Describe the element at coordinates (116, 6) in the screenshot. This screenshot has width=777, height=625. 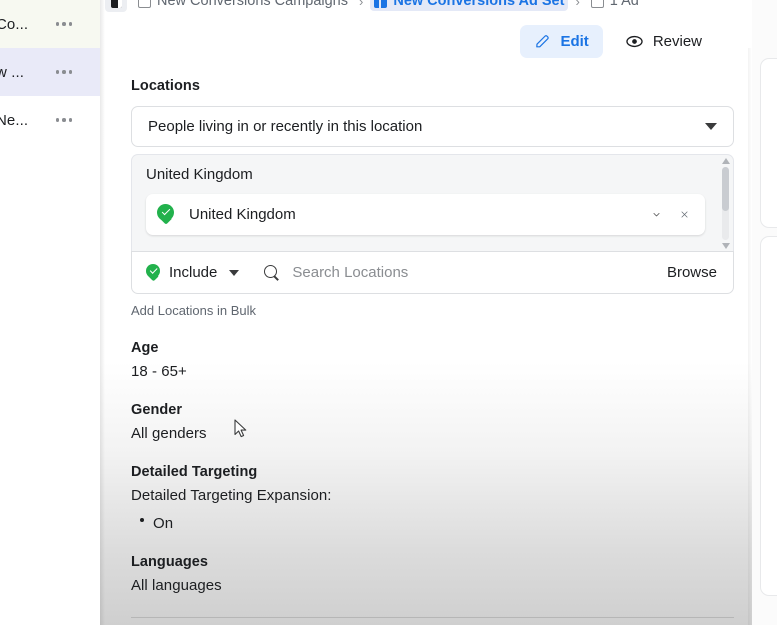
I see `account-icon` at that location.